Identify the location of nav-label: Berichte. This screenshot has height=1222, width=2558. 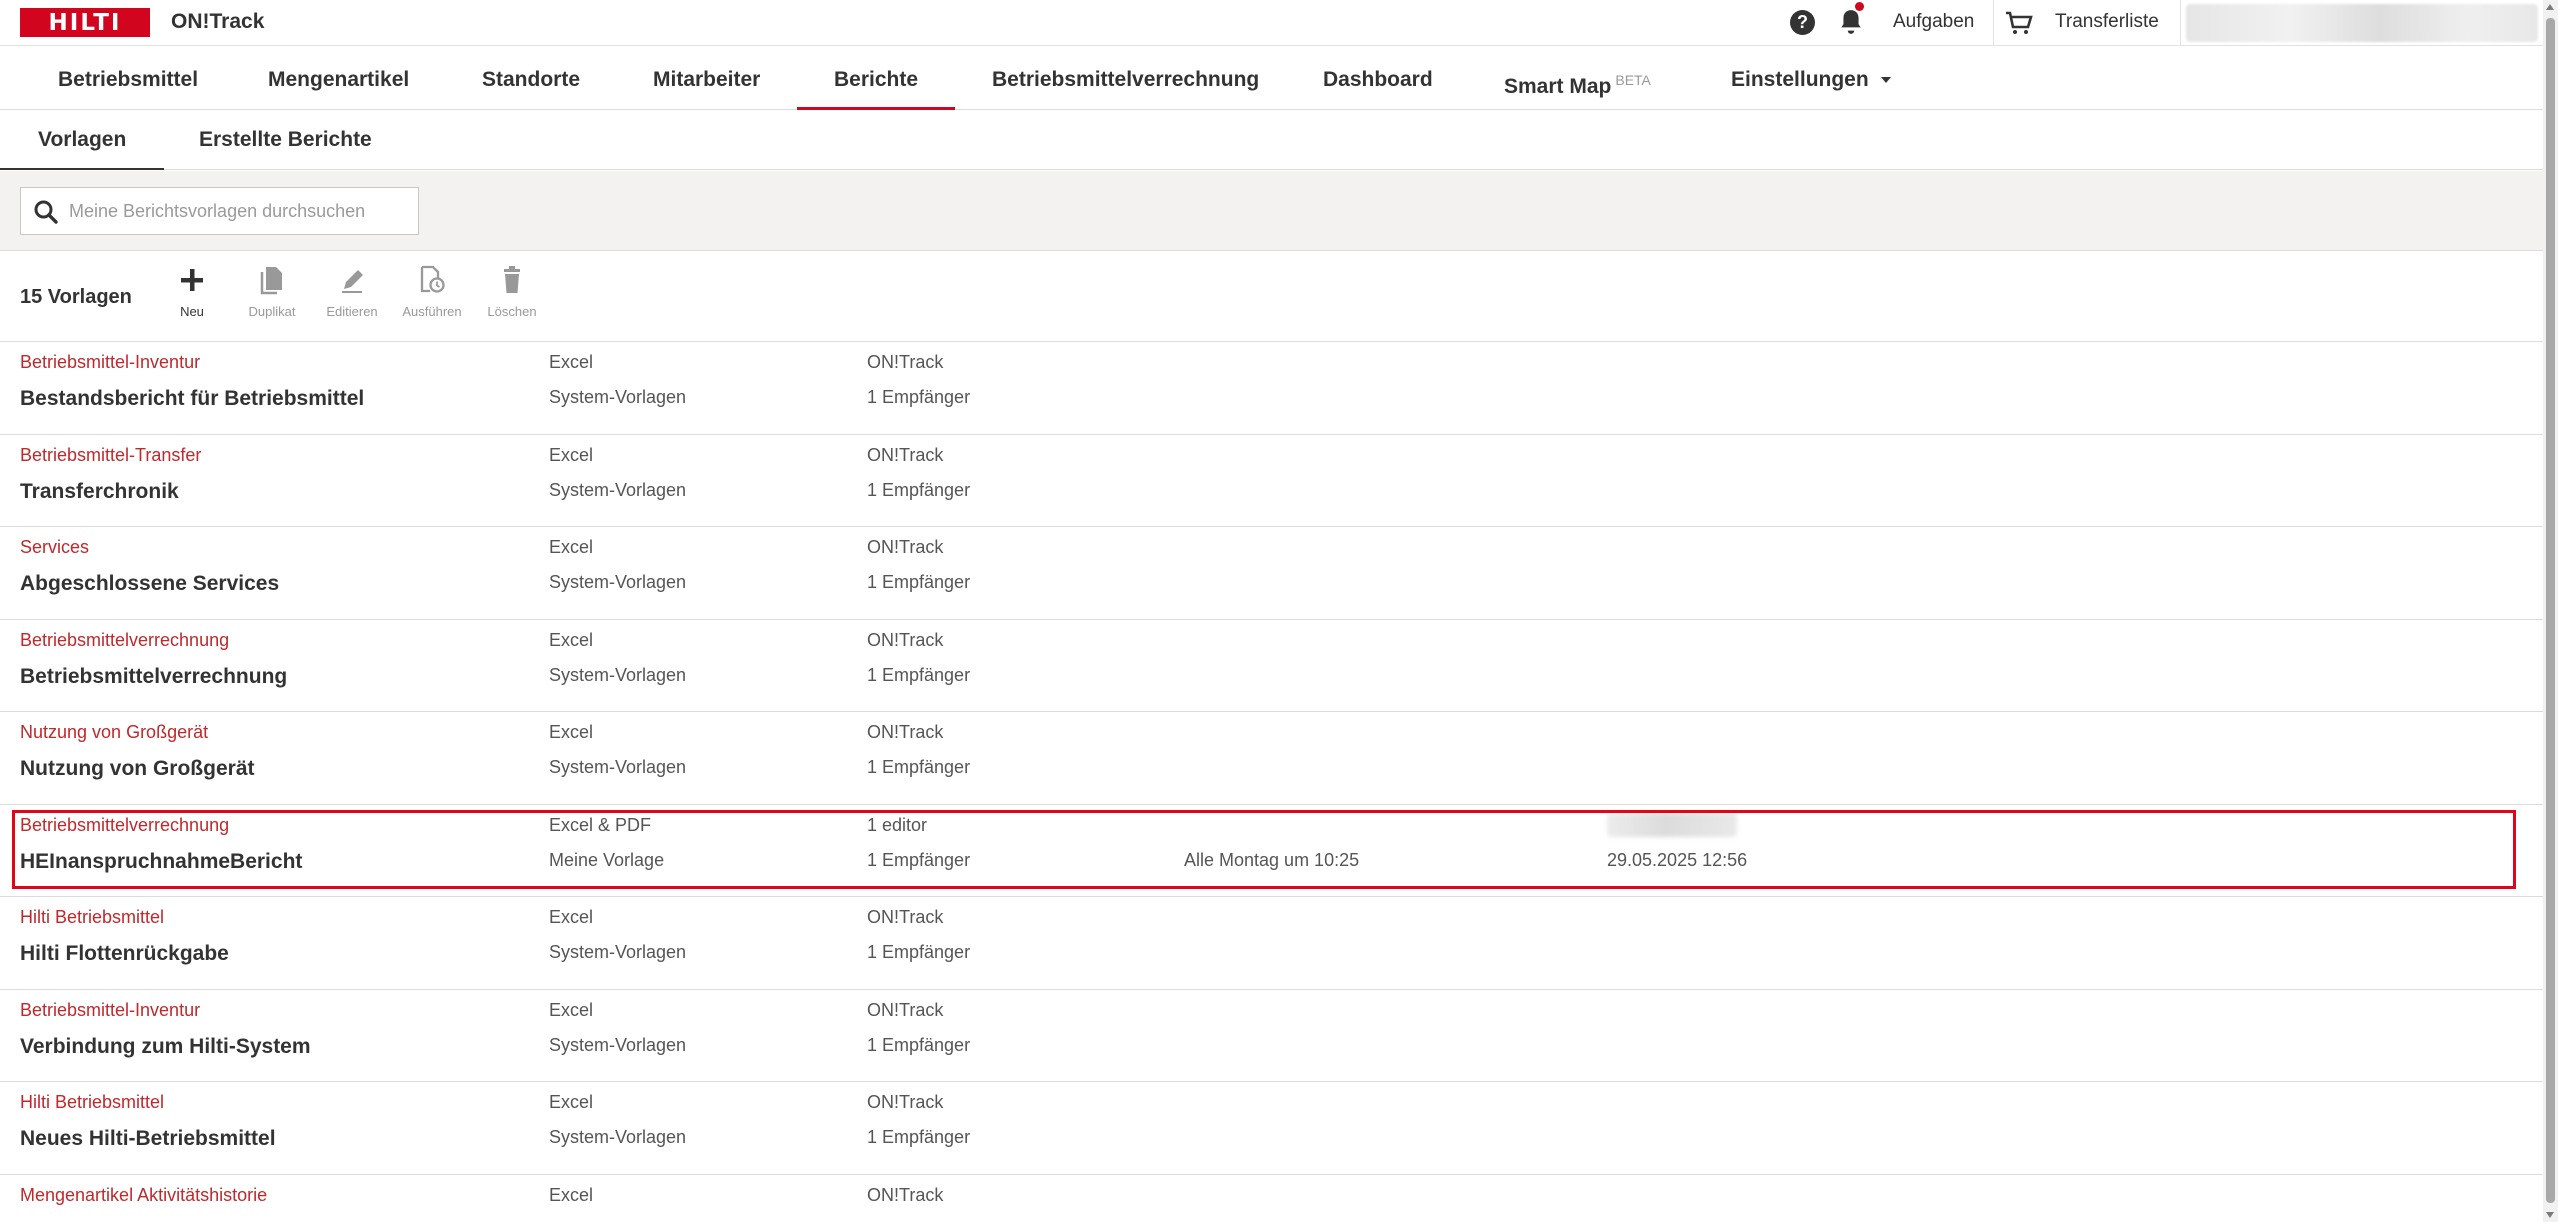
(876, 79).